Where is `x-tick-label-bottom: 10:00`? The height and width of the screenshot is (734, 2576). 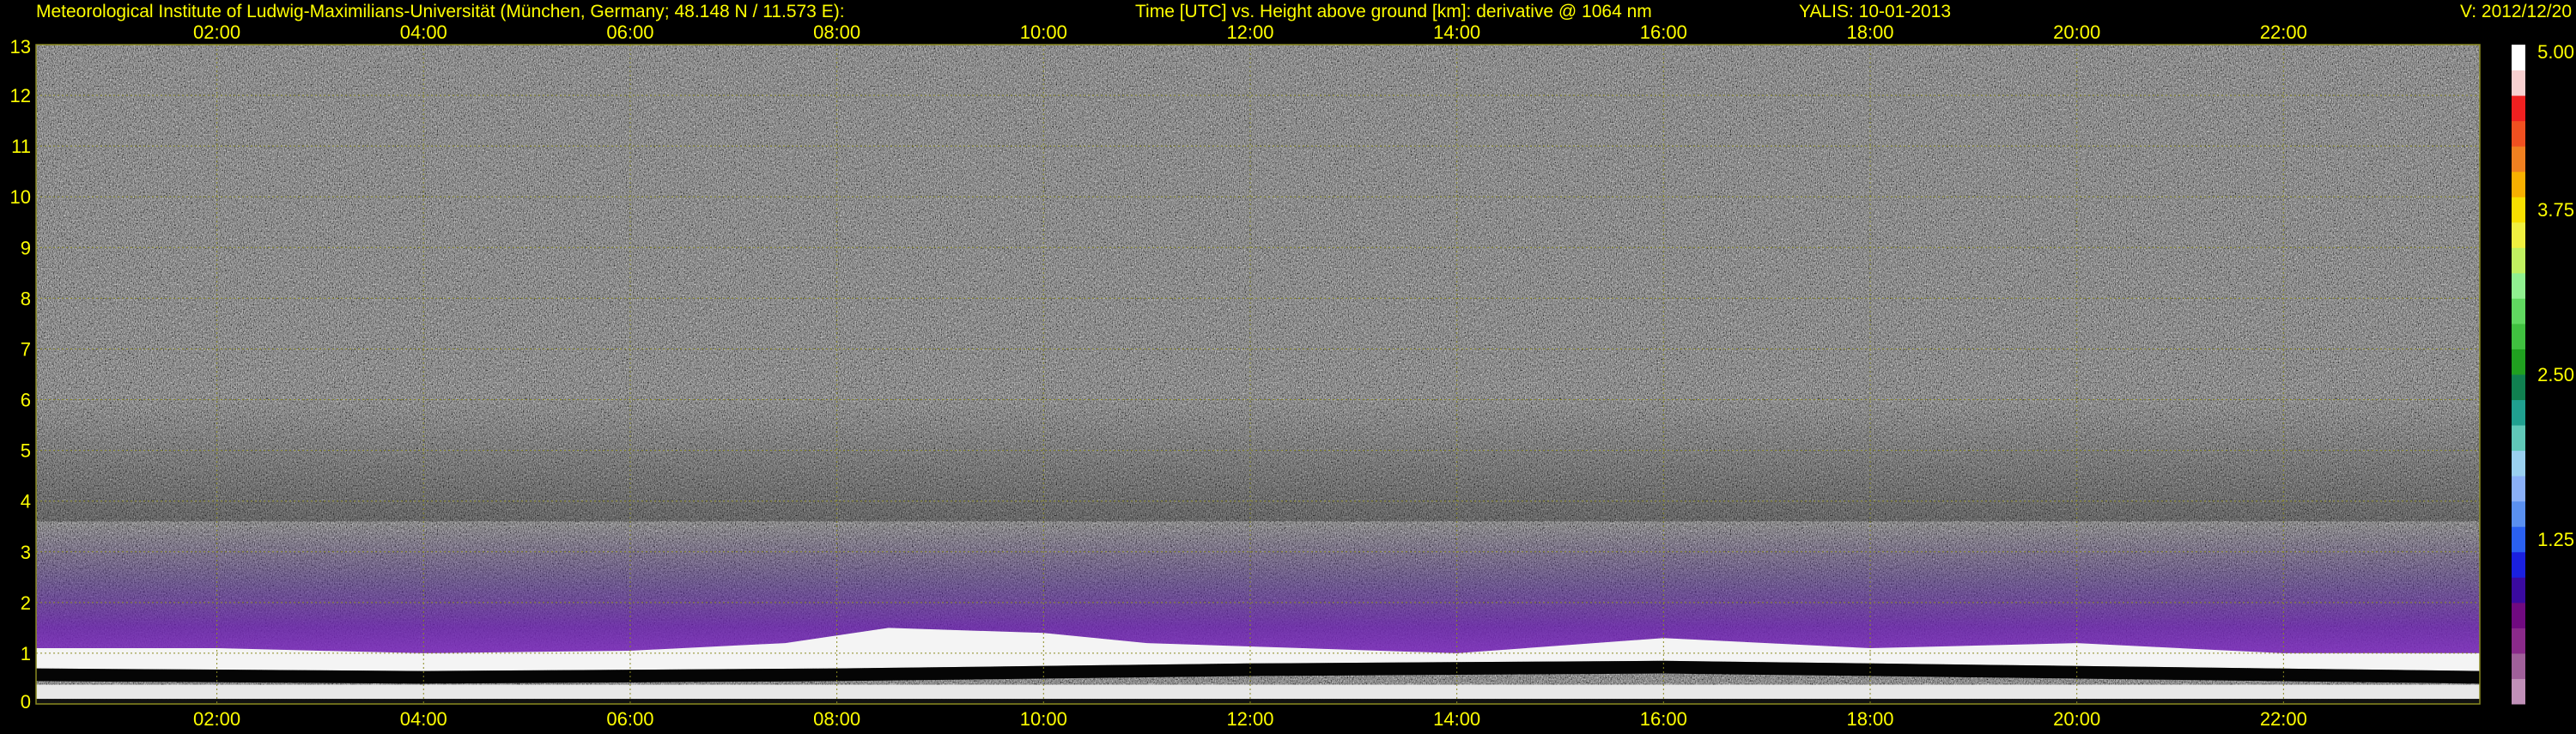 x-tick-label-bottom: 10:00 is located at coordinates (1043, 719).